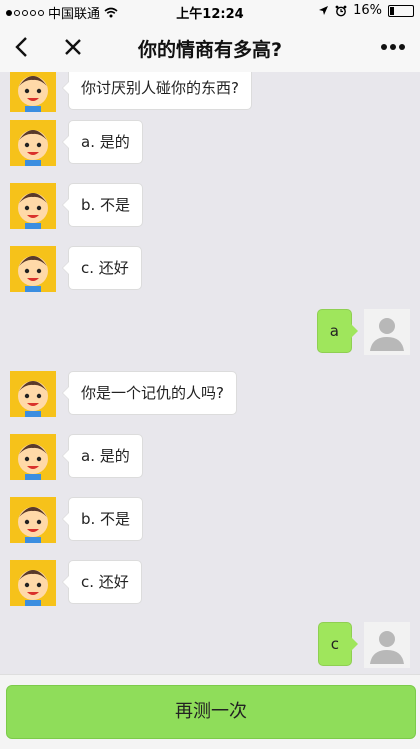 This screenshot has height=749, width=420. Describe the element at coordinates (341, 10) in the screenshot. I see `alarm-icon` at that location.